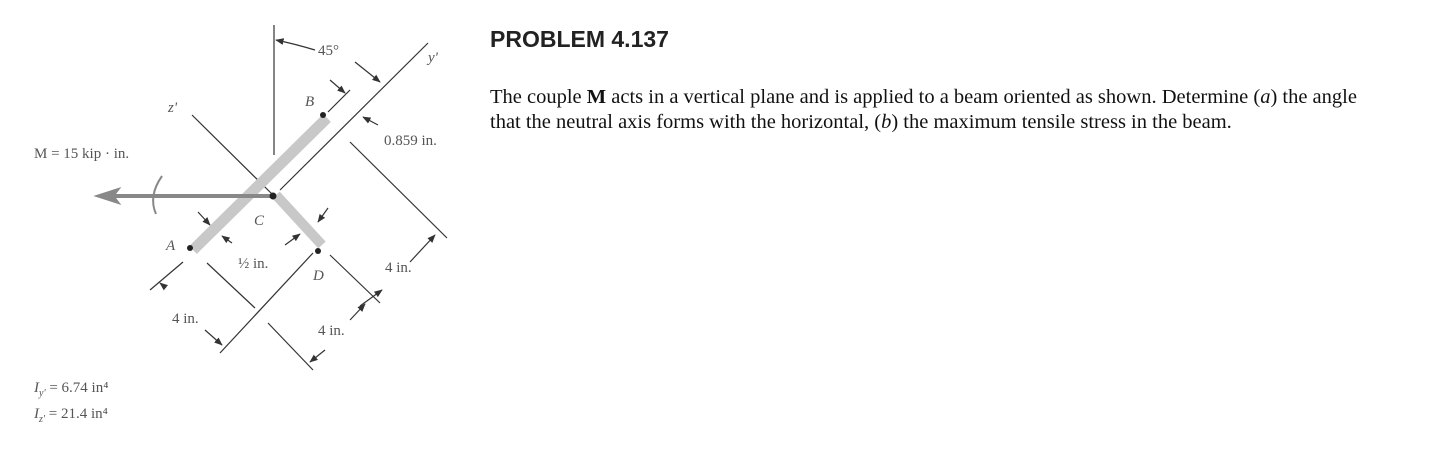 The image size is (1447, 464). What do you see at coordinates (70, 389) in the screenshot?
I see `iy-label: Iy' = 6.74 in⁴` at bounding box center [70, 389].